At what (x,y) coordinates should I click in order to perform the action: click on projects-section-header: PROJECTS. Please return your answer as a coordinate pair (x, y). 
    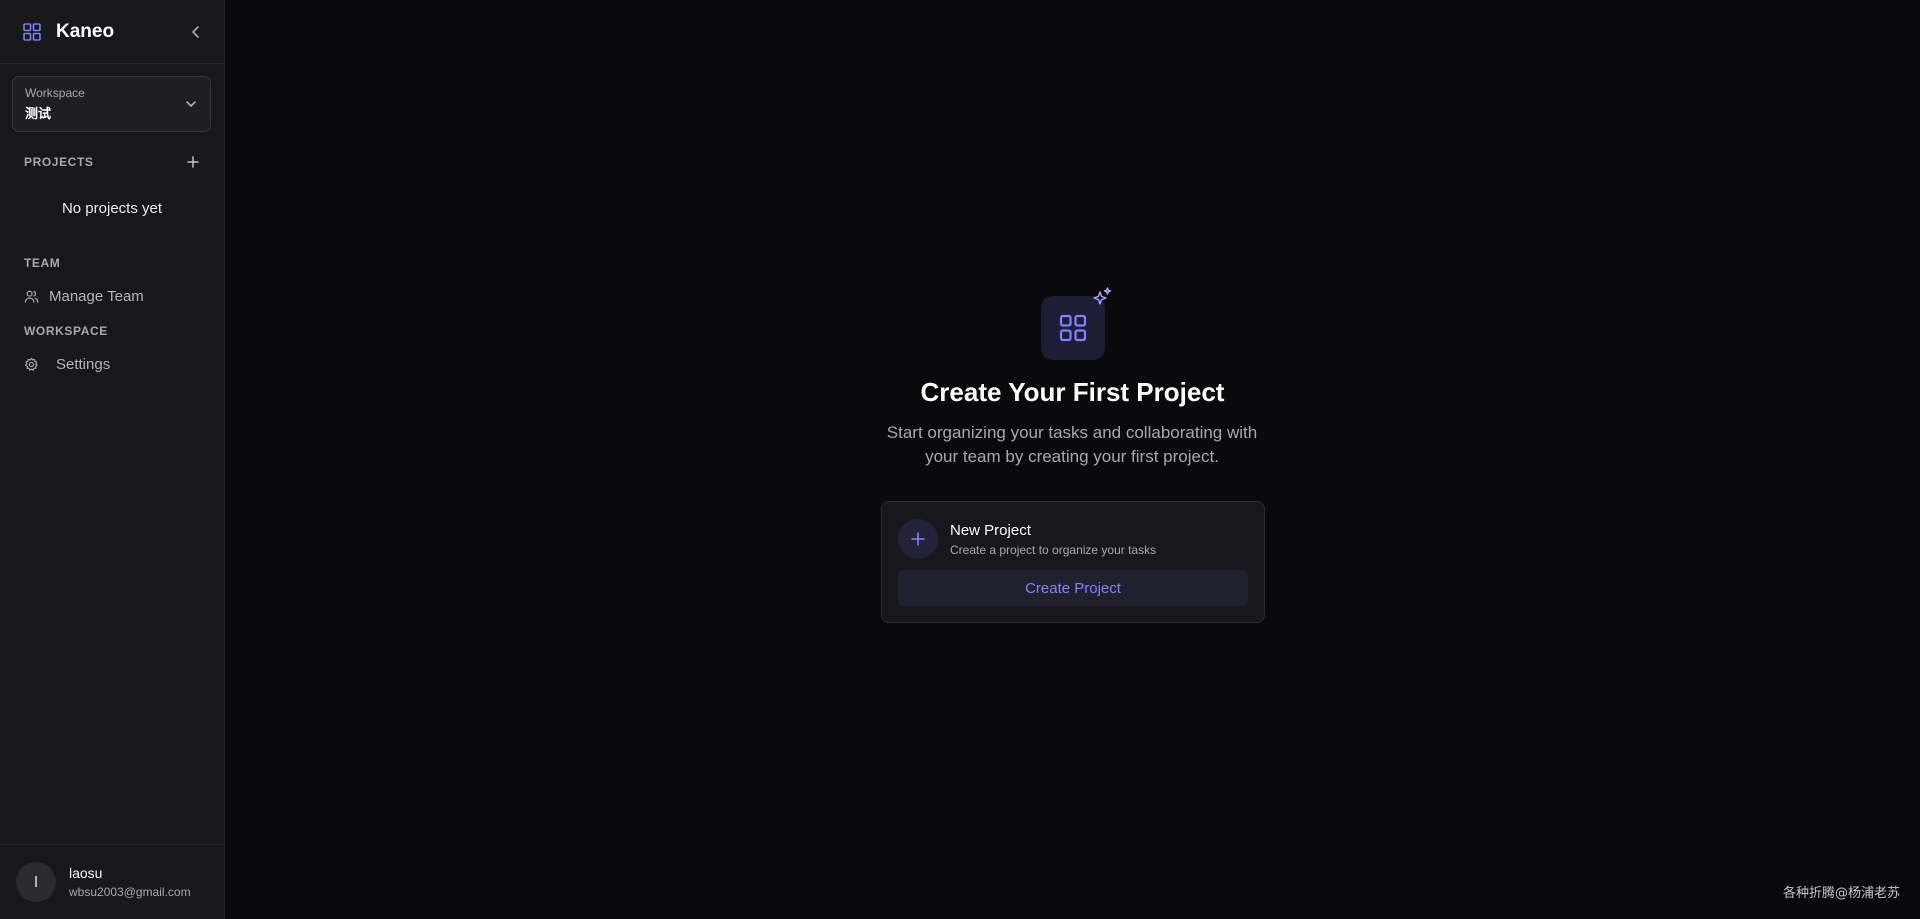
    Looking at the image, I should click on (112, 162).